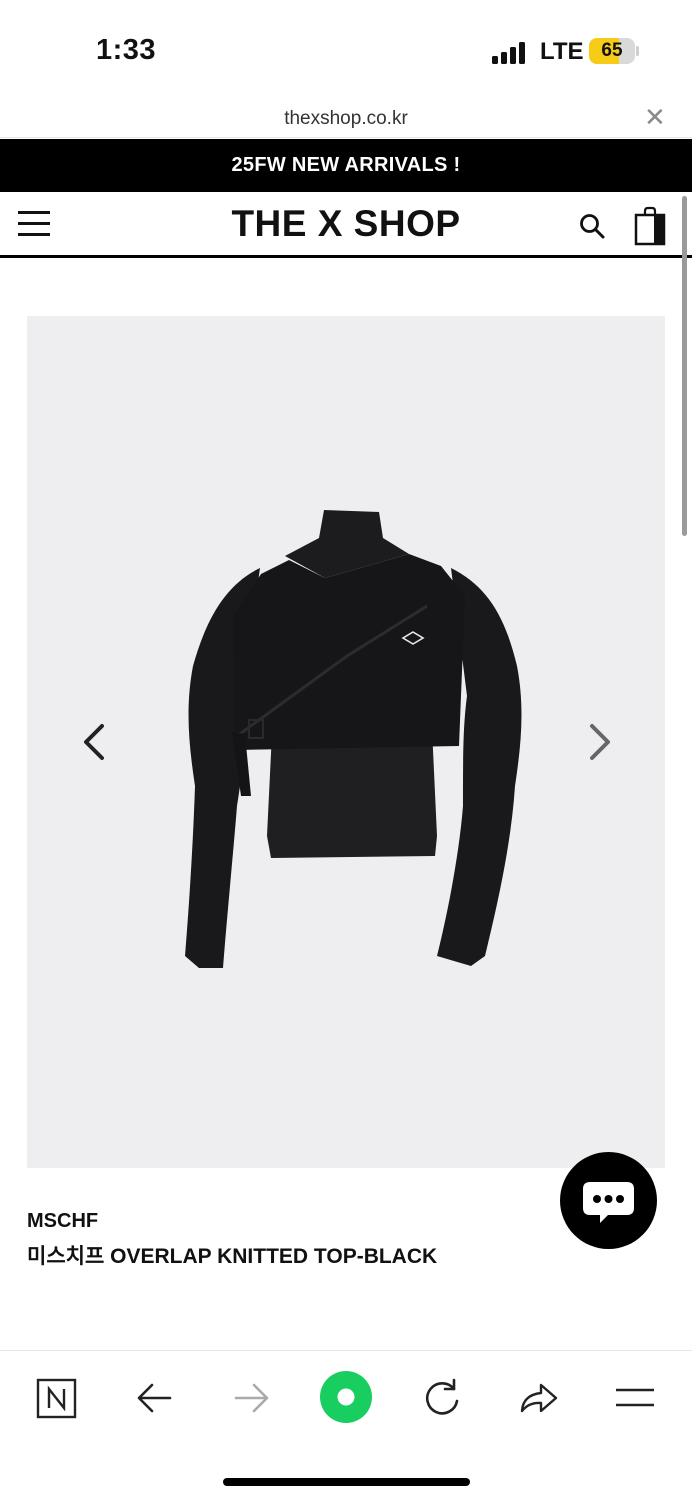 The height and width of the screenshot is (1500, 692). Describe the element at coordinates (346, 1397) in the screenshot. I see `naver-green-dot-icon` at that location.